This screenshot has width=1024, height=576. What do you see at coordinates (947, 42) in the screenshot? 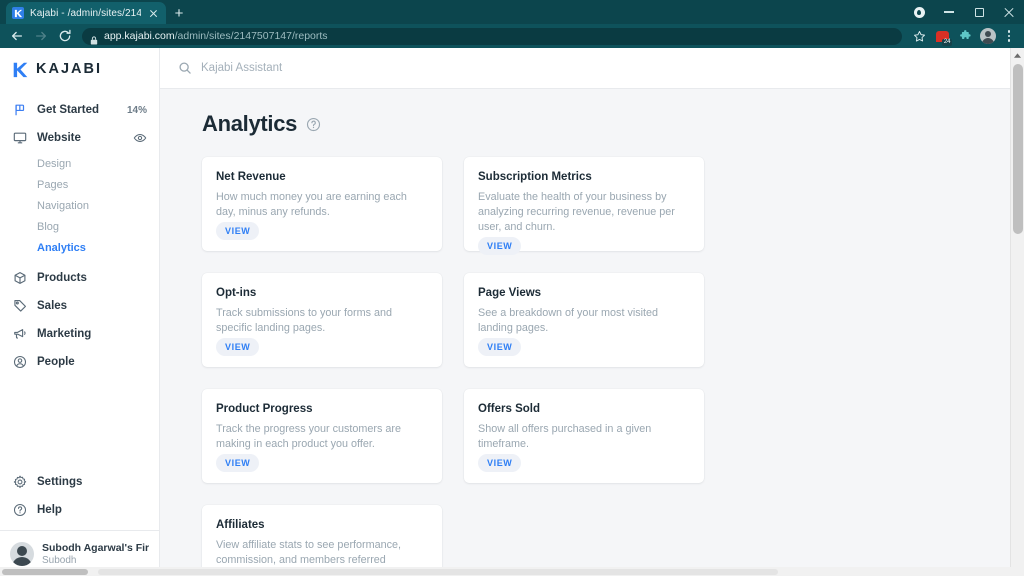
I see `extension-badge-count: 24` at bounding box center [947, 42].